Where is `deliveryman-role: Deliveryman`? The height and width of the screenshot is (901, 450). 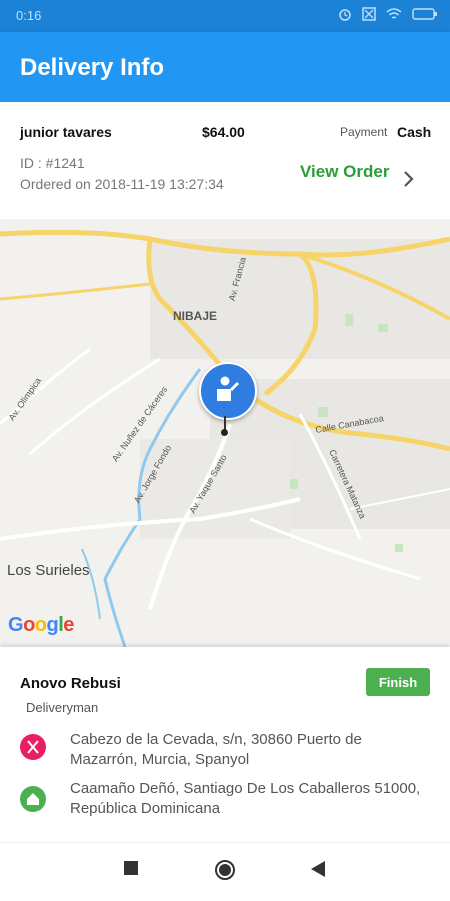 deliveryman-role: Deliveryman is located at coordinates (62, 707).